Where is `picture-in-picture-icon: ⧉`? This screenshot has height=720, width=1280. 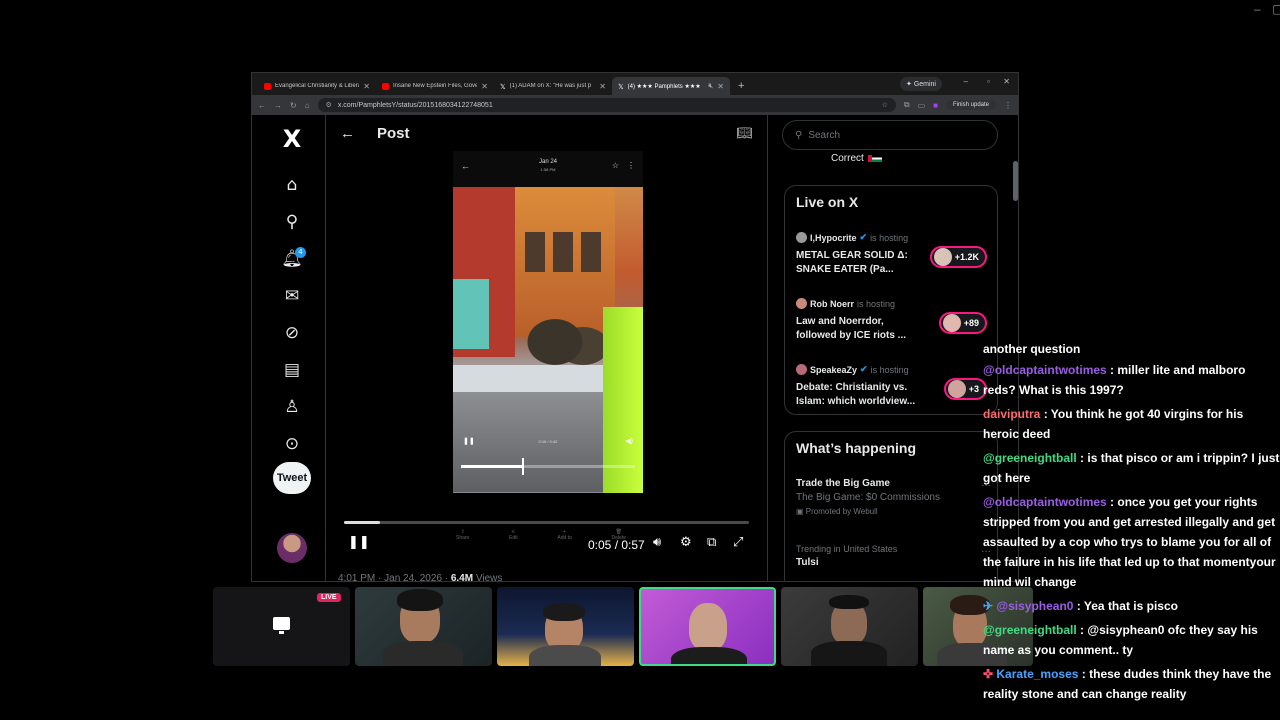 picture-in-picture-icon: ⧉ is located at coordinates (711, 542).